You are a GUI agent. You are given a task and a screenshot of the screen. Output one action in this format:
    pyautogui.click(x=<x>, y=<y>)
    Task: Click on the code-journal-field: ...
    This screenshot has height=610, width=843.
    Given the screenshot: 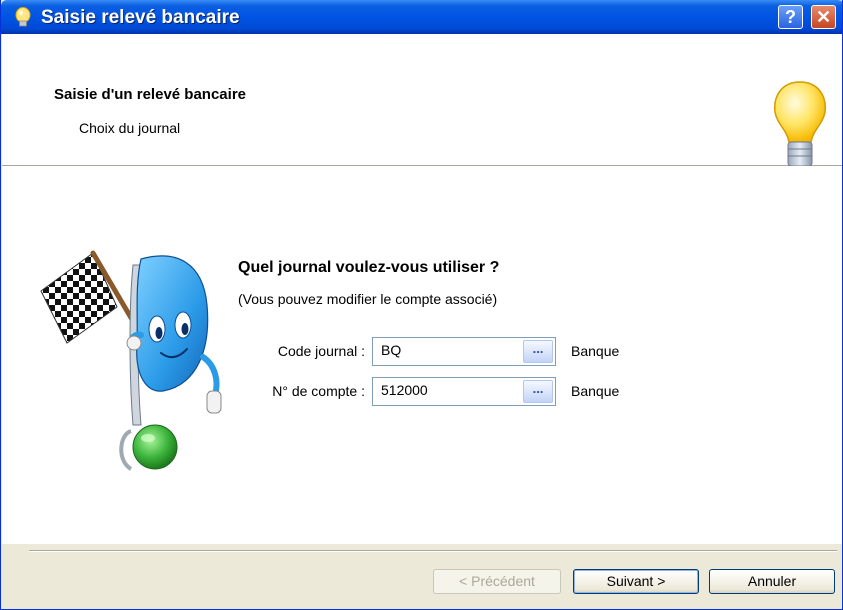 What is the action you would take?
    pyautogui.click(x=464, y=351)
    